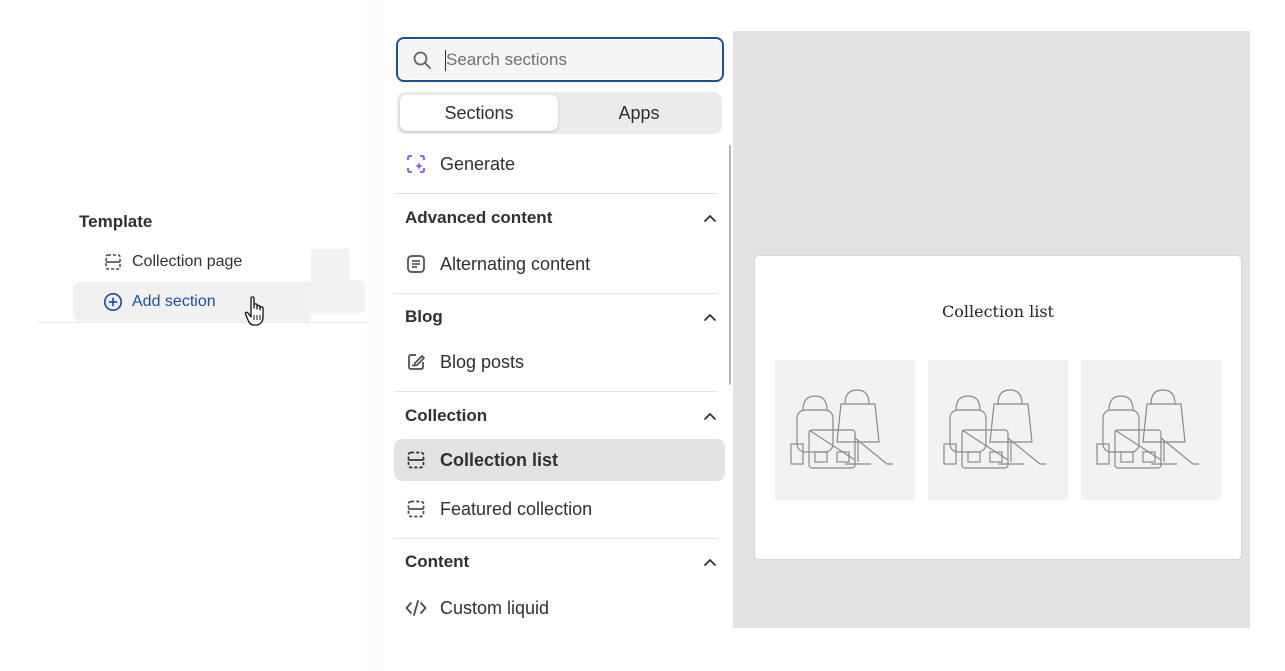 Image resolution: width=1285 pixels, height=671 pixels. I want to click on section-item-alternating-content: Alternating content, so click(559, 264).